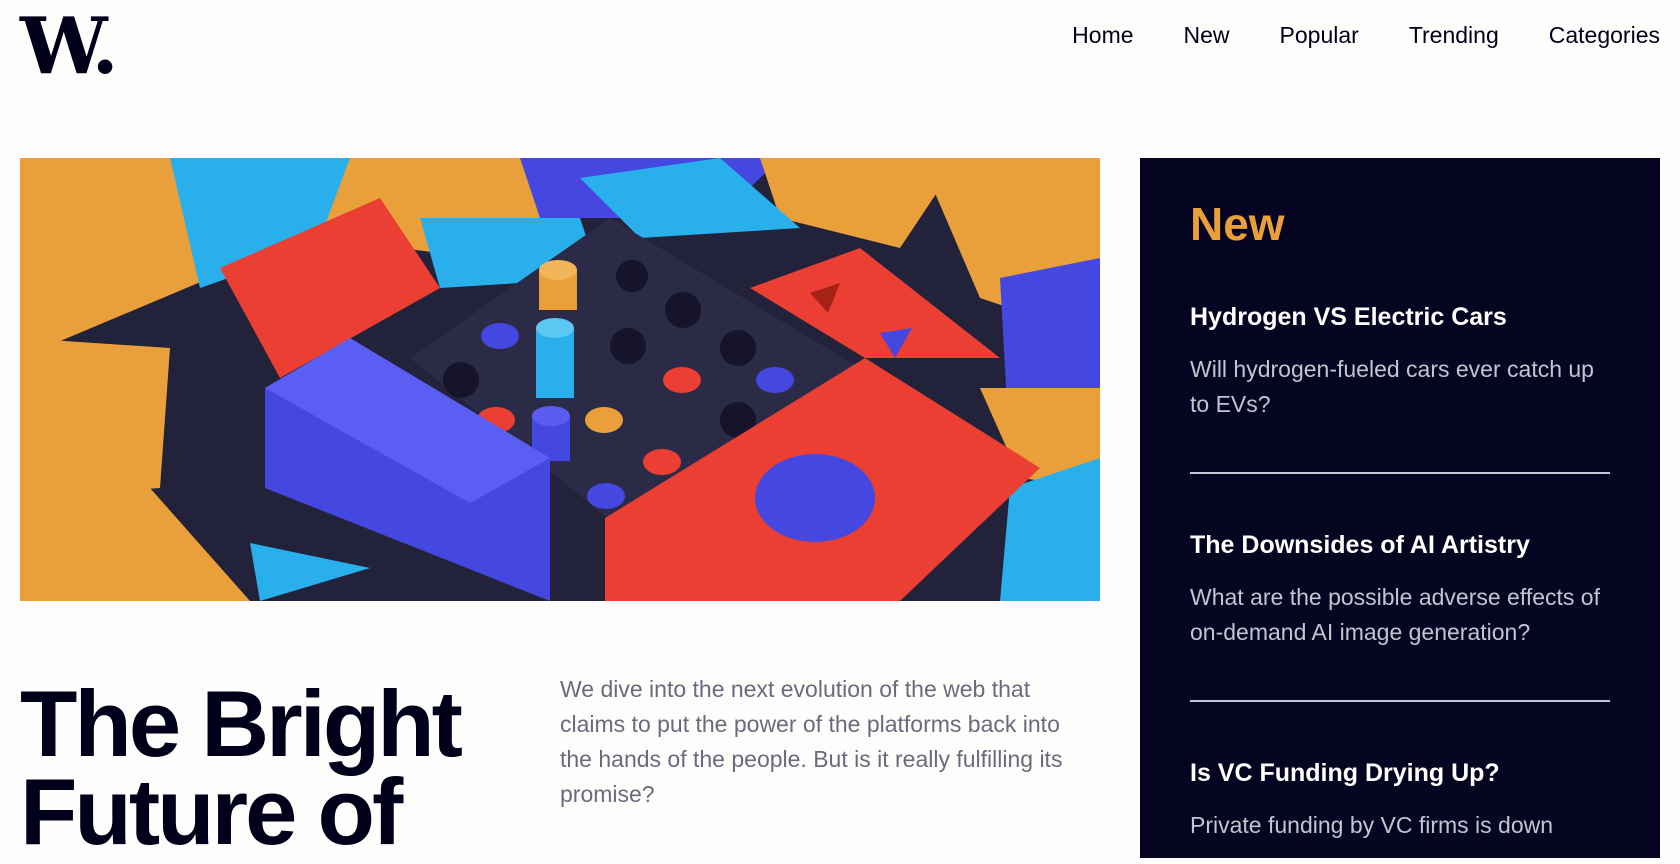 The width and height of the screenshot is (1680, 864). I want to click on sidebar-heading: New, so click(1237, 224).